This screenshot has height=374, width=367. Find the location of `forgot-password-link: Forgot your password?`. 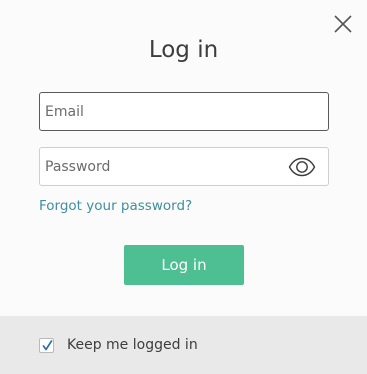

forgot-password-link: Forgot your password? is located at coordinates (115, 206).